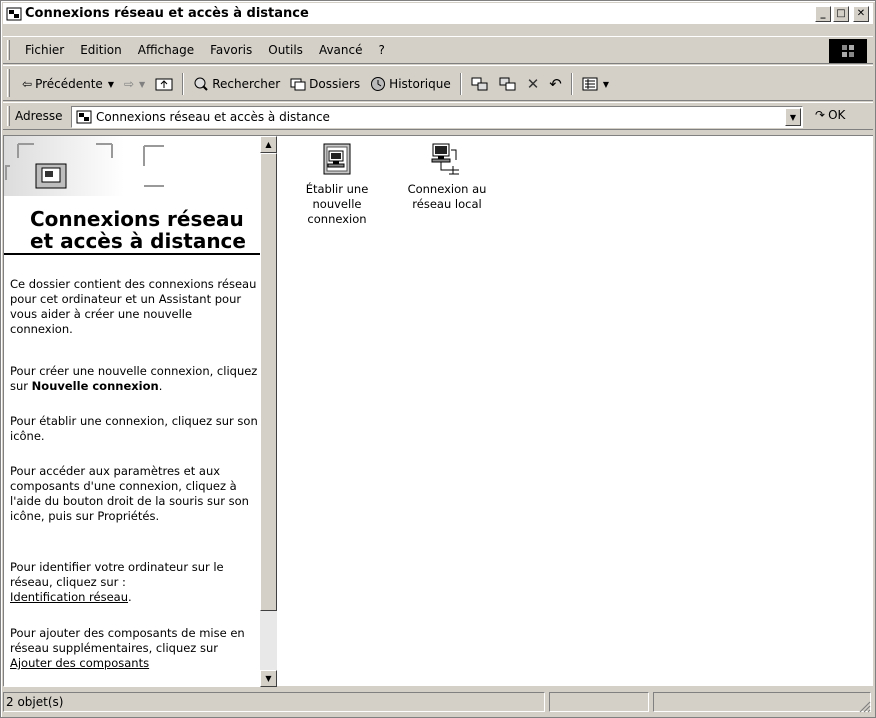 The height and width of the screenshot is (718, 876). I want to click on menu-help: ?, so click(381, 50).